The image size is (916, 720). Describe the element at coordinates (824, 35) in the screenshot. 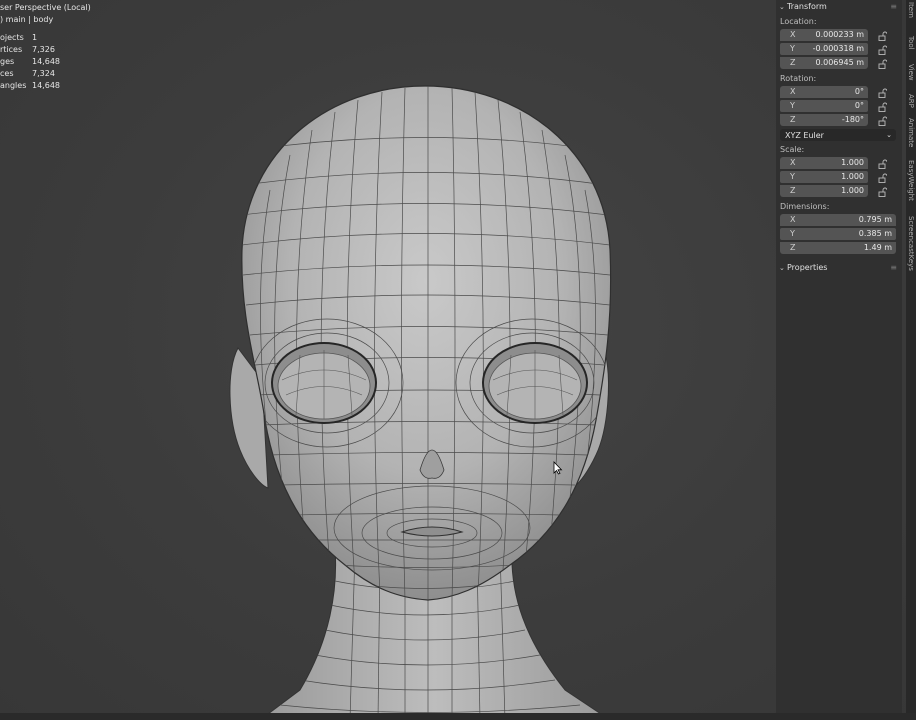

I see `location-x-field: X 0.000233 m` at that location.